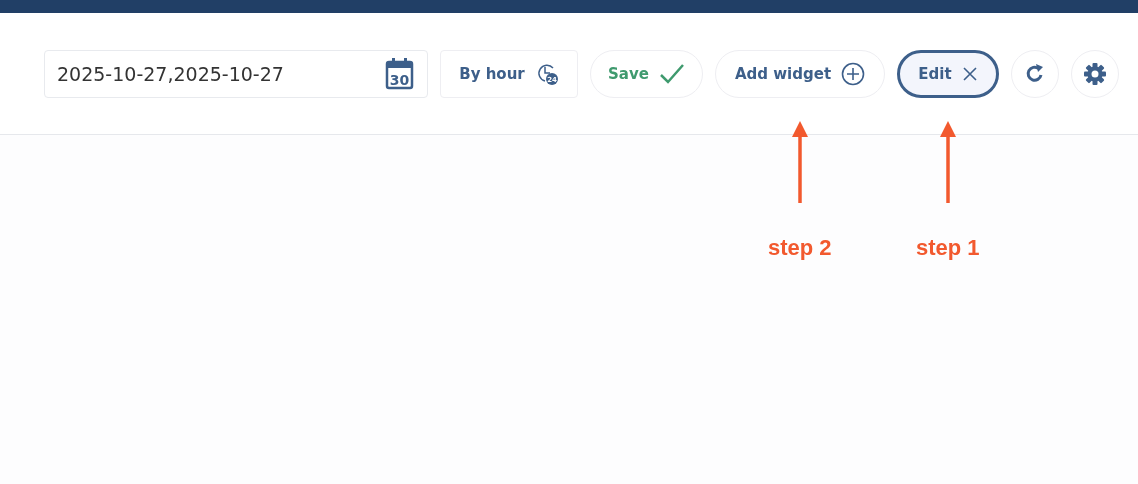 The height and width of the screenshot is (484, 1138). What do you see at coordinates (969, 74) in the screenshot?
I see `close-icon` at bounding box center [969, 74].